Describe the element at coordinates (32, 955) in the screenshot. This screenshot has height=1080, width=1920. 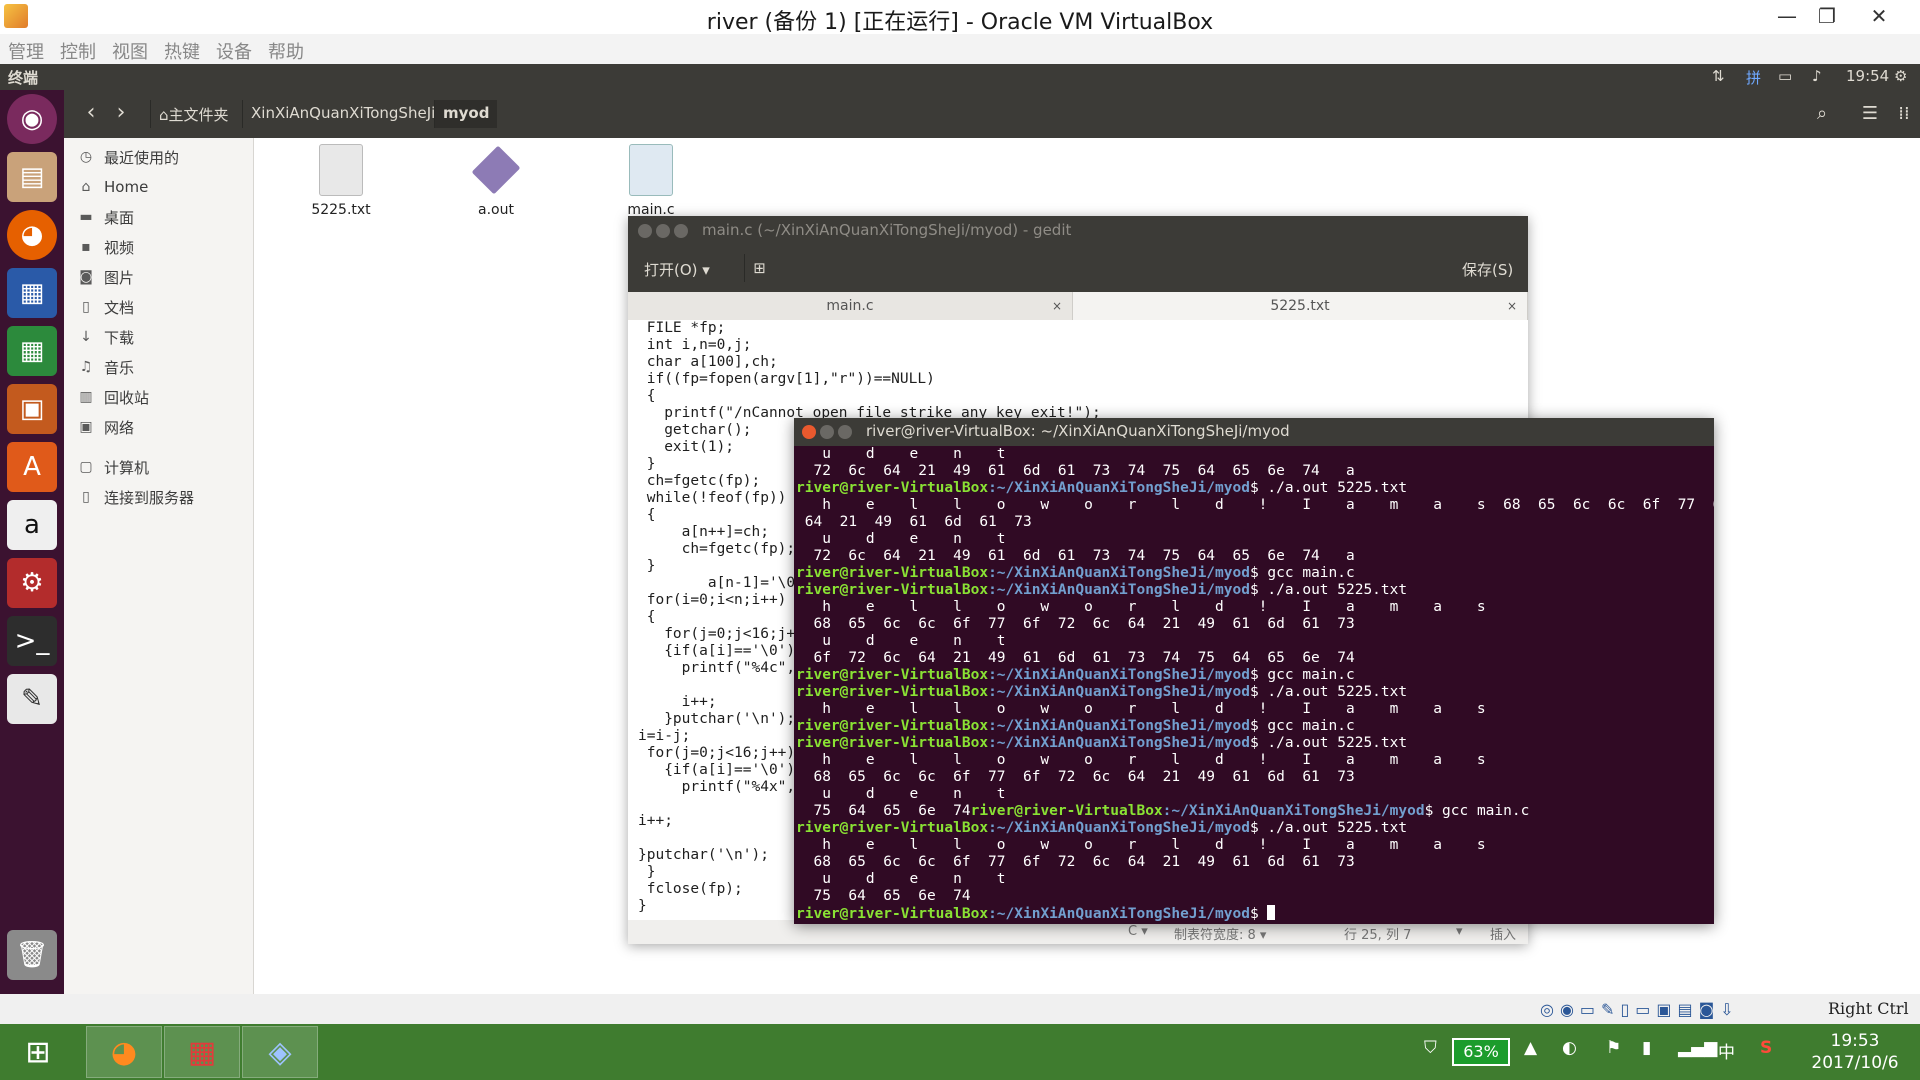
I see `trash-icon: 🗑` at that location.